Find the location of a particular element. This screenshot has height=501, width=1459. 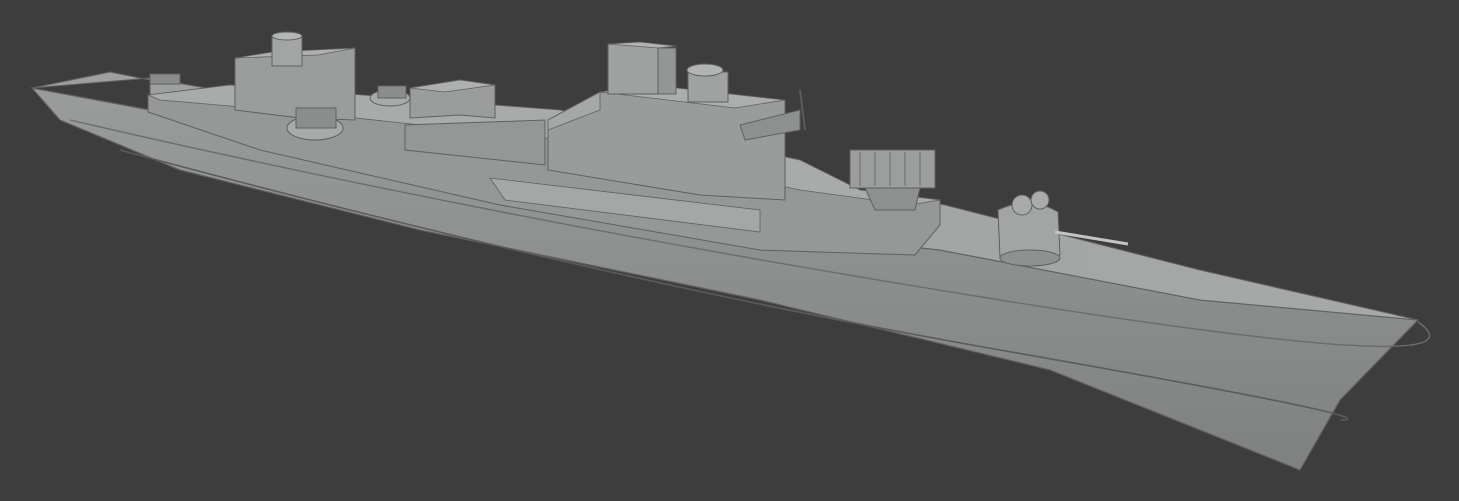

aft-deckhouse is located at coordinates (633, 69).